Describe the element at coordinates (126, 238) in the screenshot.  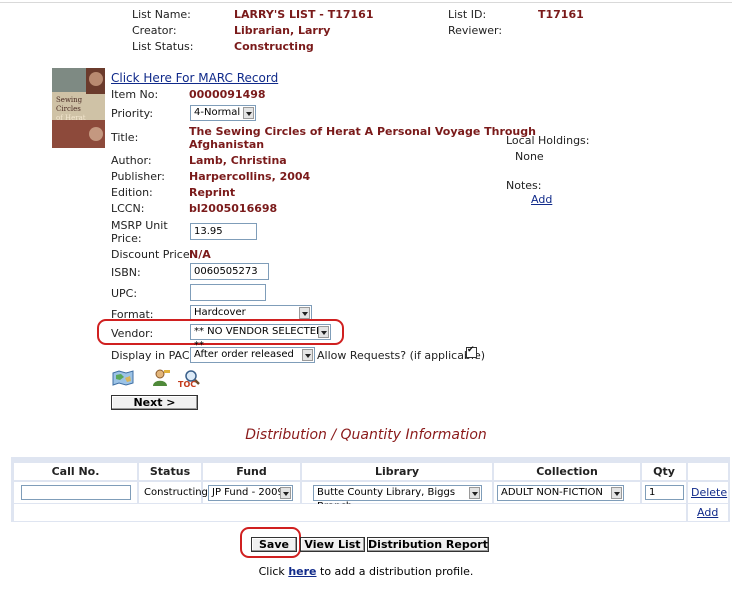
I see `msrp-label-line2: Price:` at that location.